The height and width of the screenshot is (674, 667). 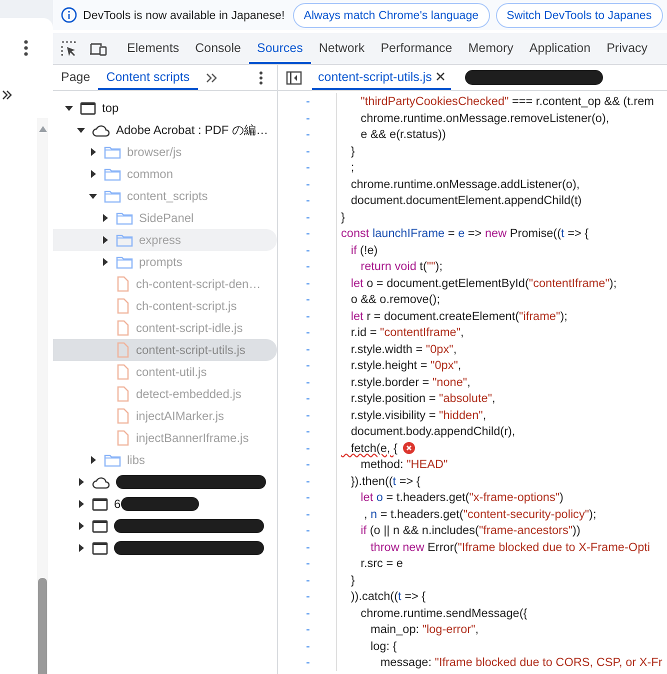 I want to click on code-line: ;, so click(x=352, y=167).